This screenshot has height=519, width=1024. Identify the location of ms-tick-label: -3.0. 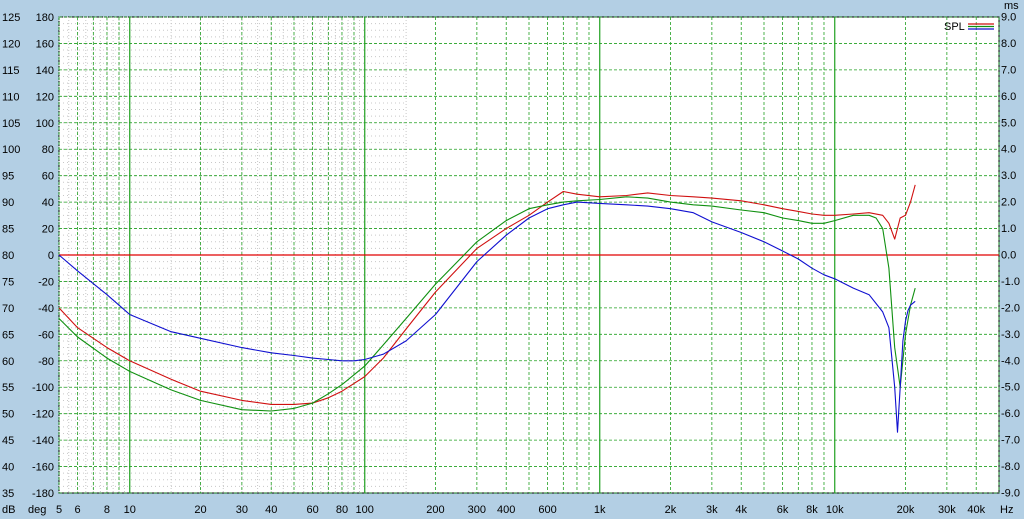
(1010, 335).